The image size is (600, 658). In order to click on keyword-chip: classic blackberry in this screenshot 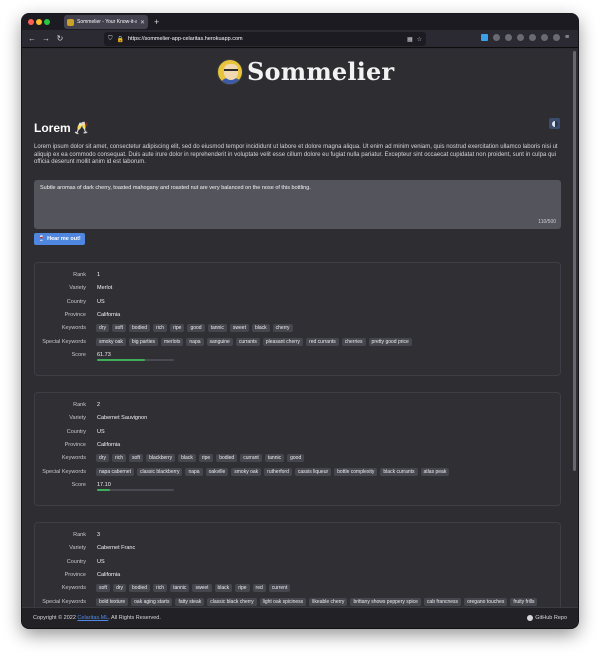, I will do `click(159, 472)`.